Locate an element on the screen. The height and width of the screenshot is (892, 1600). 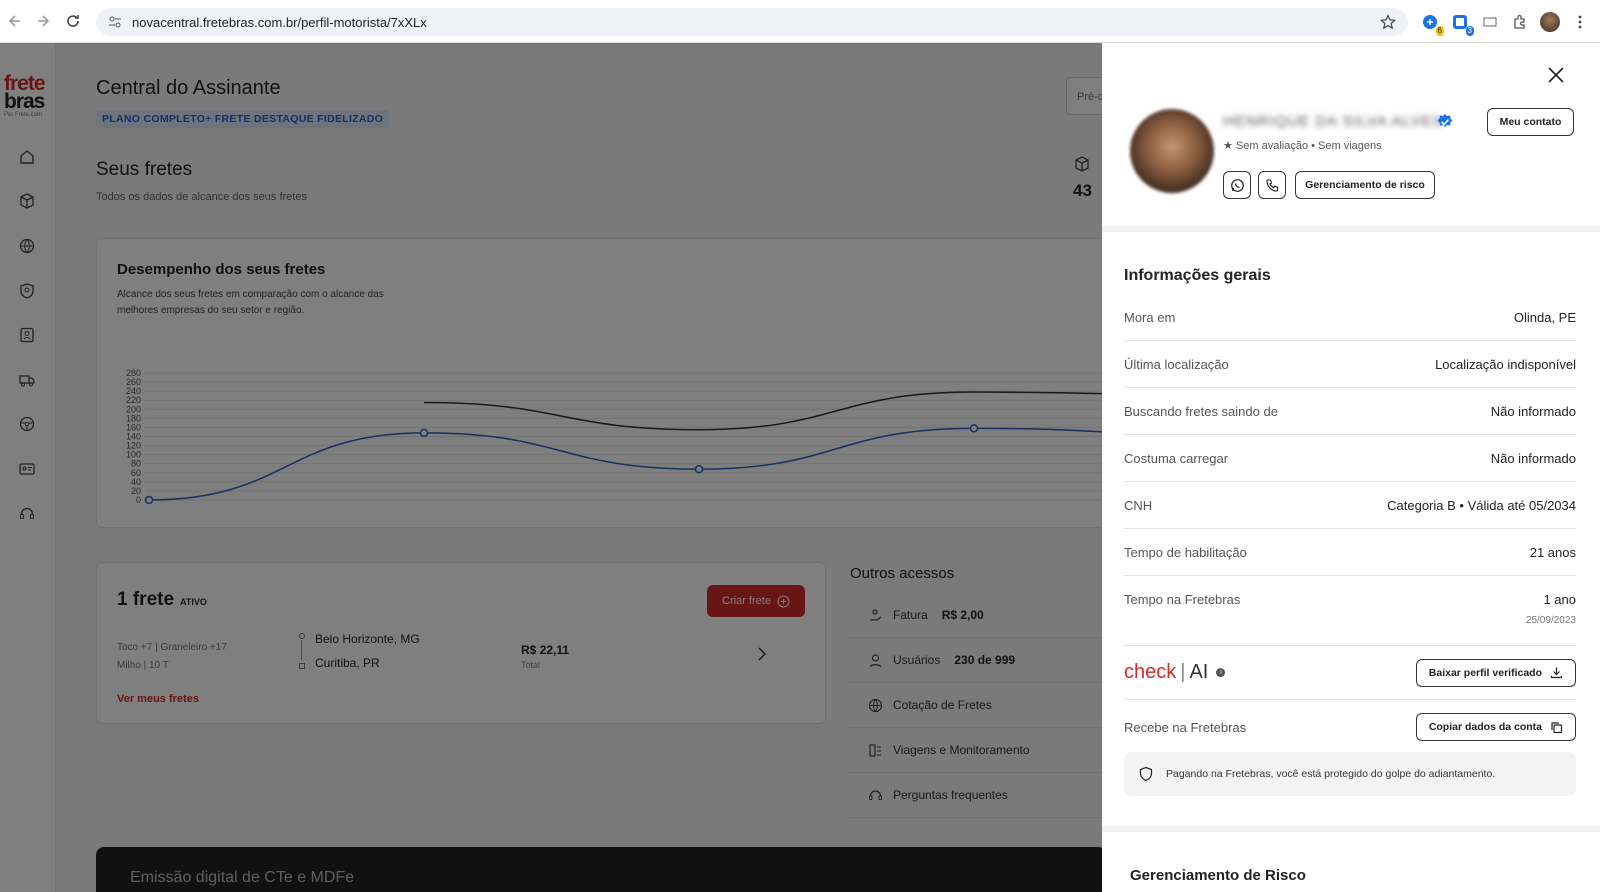
info-row-value: Olinda, PE is located at coordinates (1544, 317).